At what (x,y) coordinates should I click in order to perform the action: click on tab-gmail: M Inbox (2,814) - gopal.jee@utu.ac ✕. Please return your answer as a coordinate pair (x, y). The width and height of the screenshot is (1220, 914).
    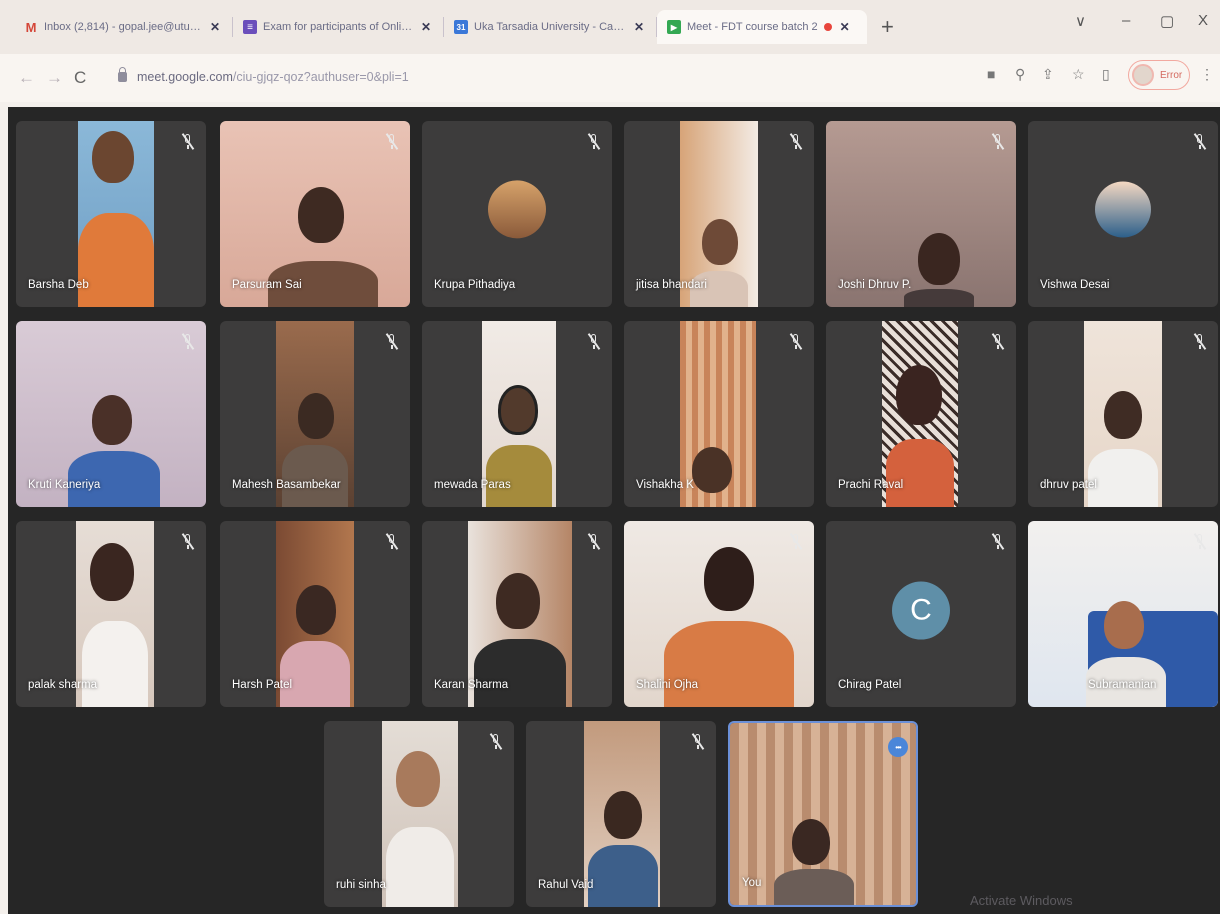
    Looking at the image, I should click on (122, 27).